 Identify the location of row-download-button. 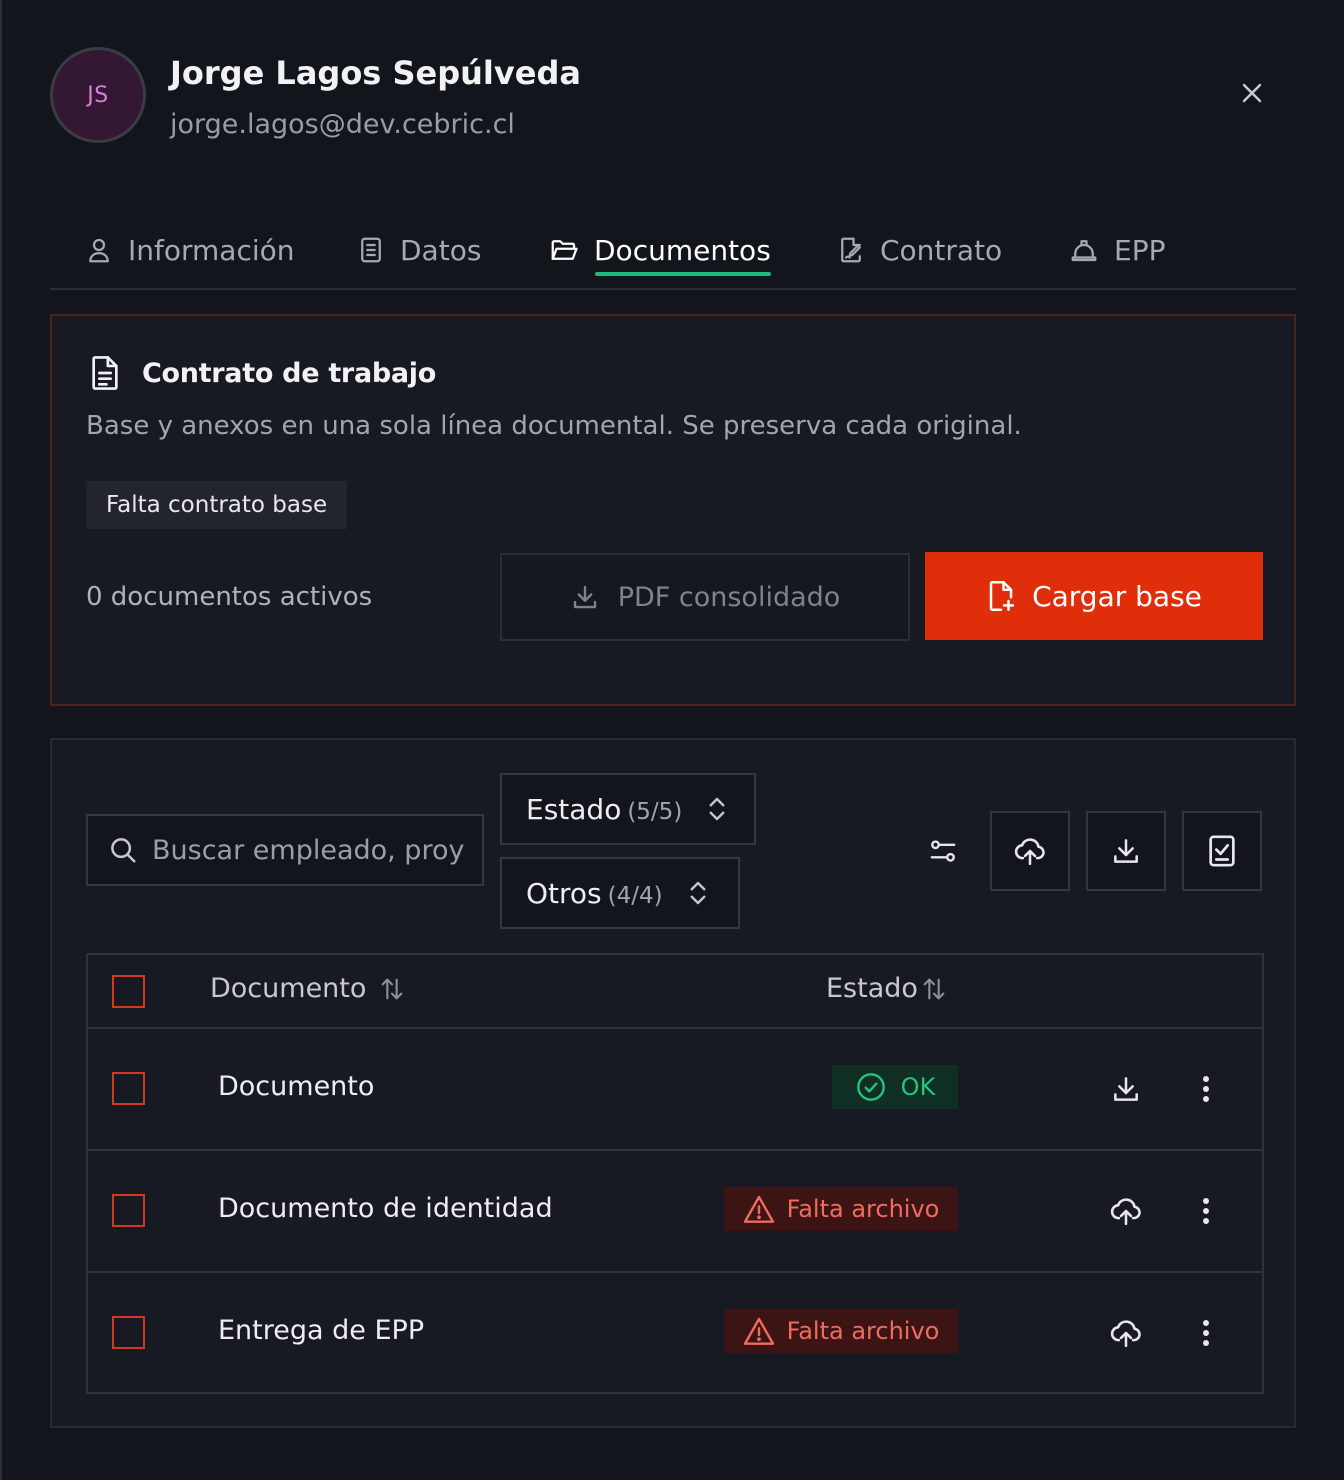
(1126, 1089).